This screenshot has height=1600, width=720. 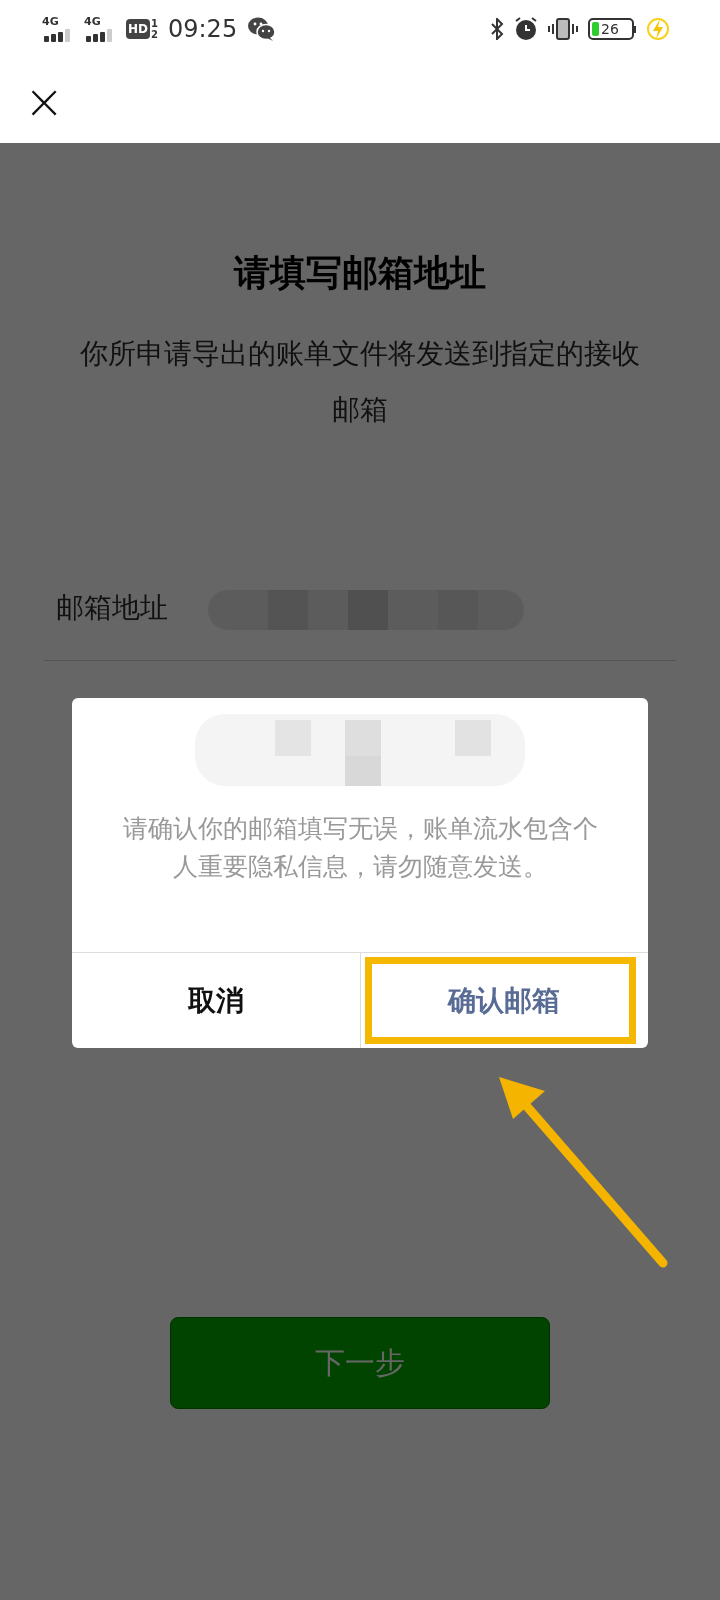 What do you see at coordinates (526, 29) in the screenshot?
I see `alarm-icon` at bounding box center [526, 29].